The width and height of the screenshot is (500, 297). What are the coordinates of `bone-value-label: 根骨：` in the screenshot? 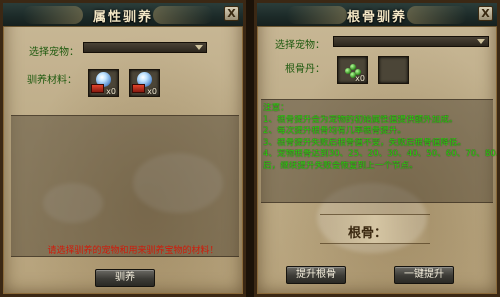 It's located at (368, 233).